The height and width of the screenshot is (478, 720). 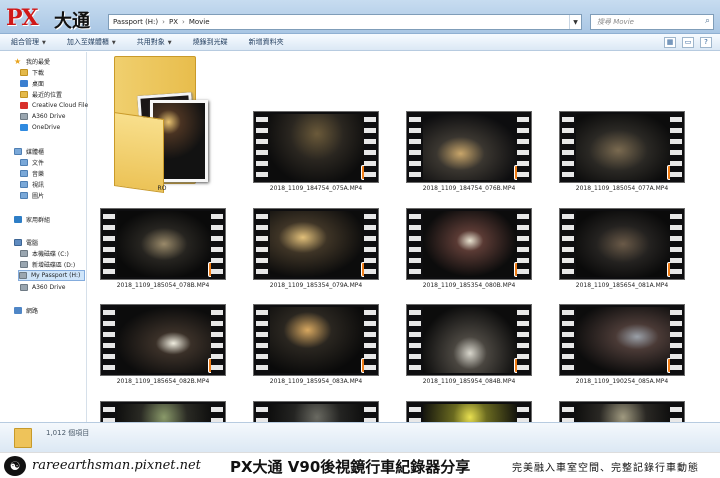 I want to click on sidebar-item-music: 音樂, so click(x=32, y=173).